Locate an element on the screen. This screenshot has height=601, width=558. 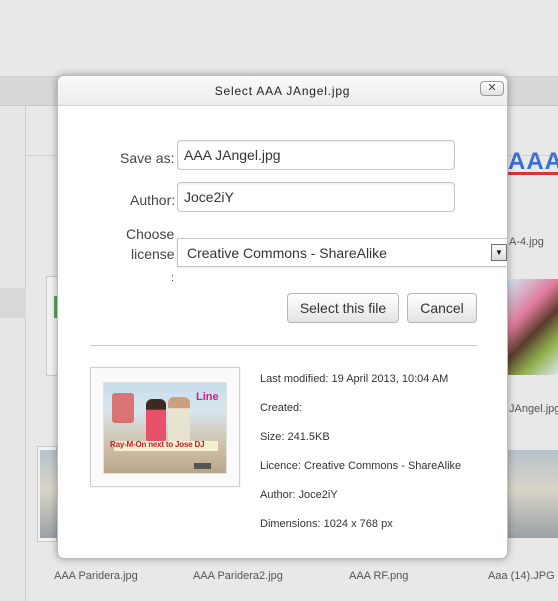
dialog-divider is located at coordinates (283, 345).